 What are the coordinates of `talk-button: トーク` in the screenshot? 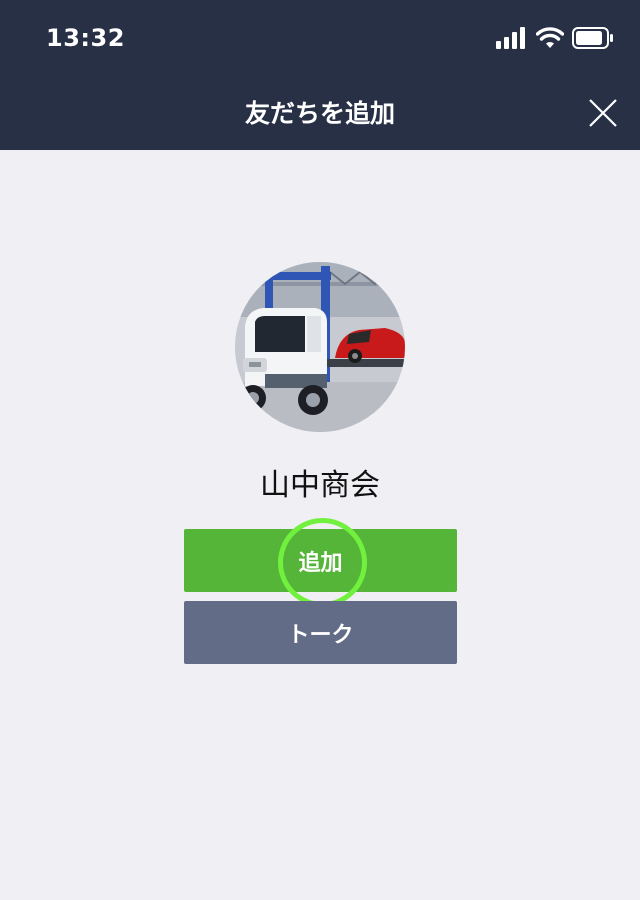 It's located at (320, 632).